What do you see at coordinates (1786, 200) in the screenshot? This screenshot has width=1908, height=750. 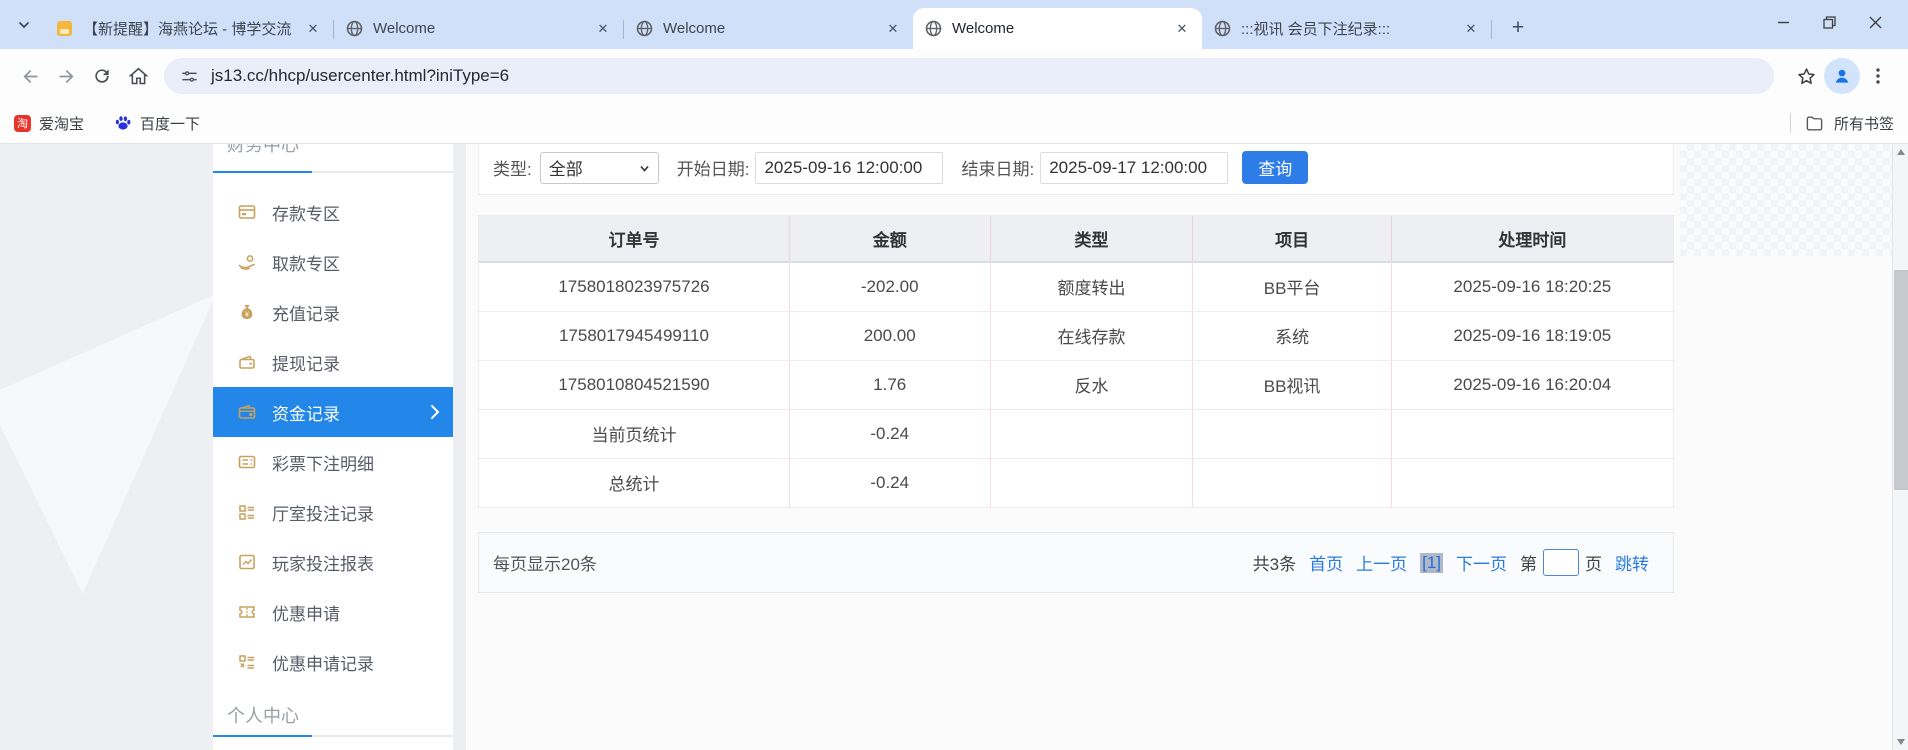 I see `decorative-texture` at bounding box center [1786, 200].